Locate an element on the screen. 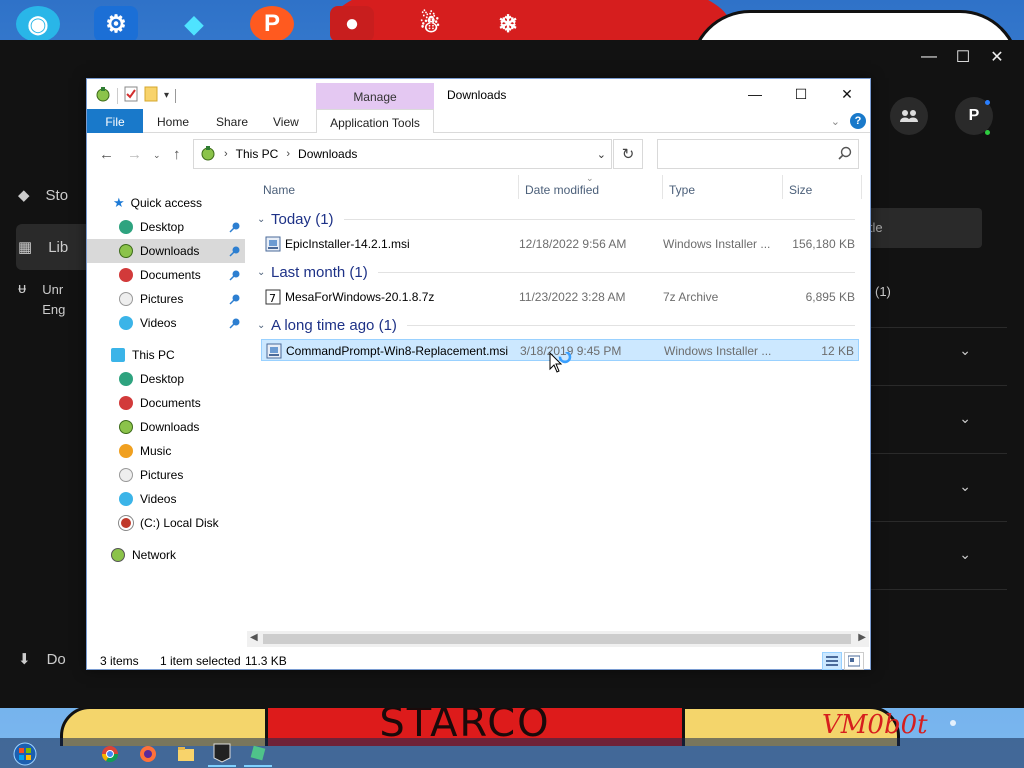 The height and width of the screenshot is (768, 1024). filter-input: itle is located at coordinates (922, 228).